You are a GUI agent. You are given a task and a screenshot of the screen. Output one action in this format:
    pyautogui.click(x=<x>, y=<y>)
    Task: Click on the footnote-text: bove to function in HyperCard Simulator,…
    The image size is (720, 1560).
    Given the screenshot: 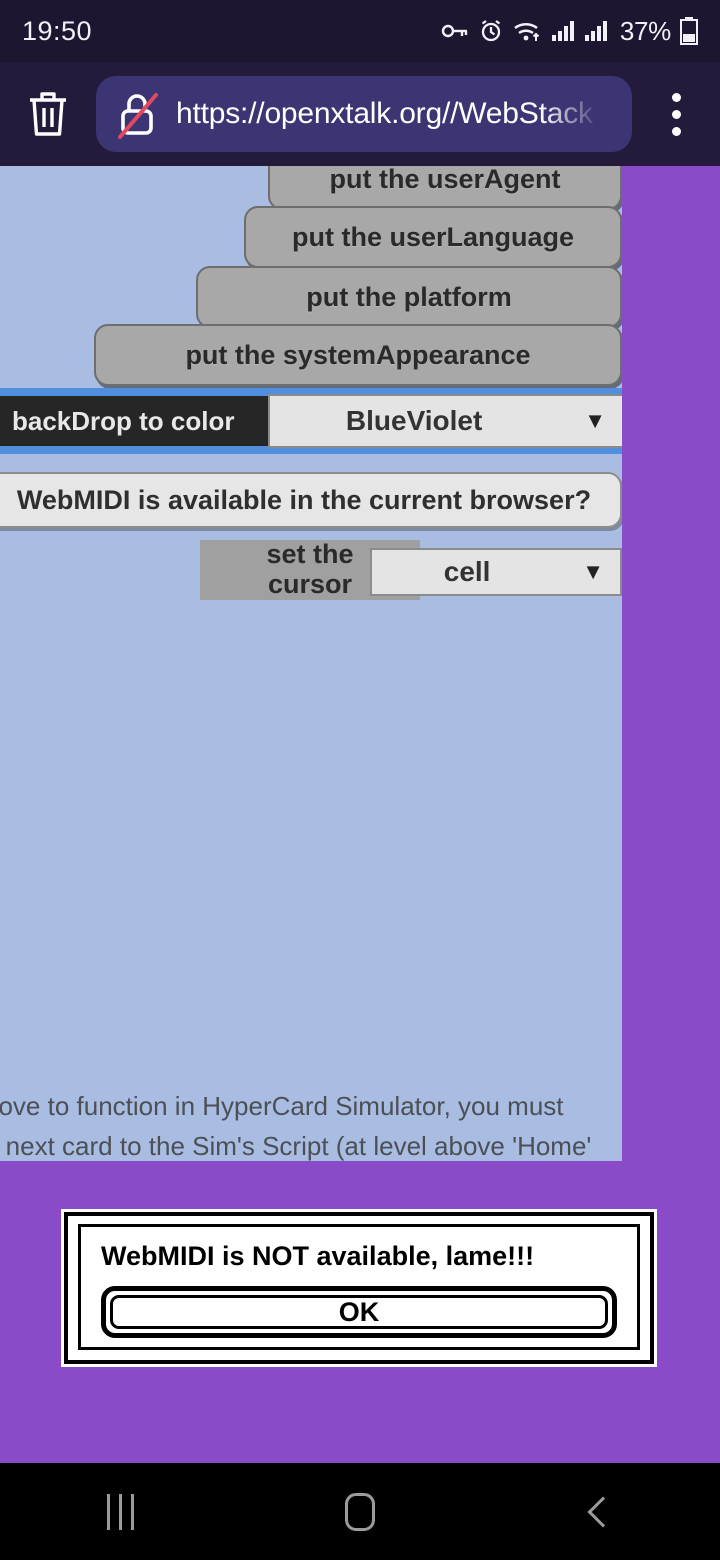 What is the action you would take?
    pyautogui.click(x=311, y=1123)
    